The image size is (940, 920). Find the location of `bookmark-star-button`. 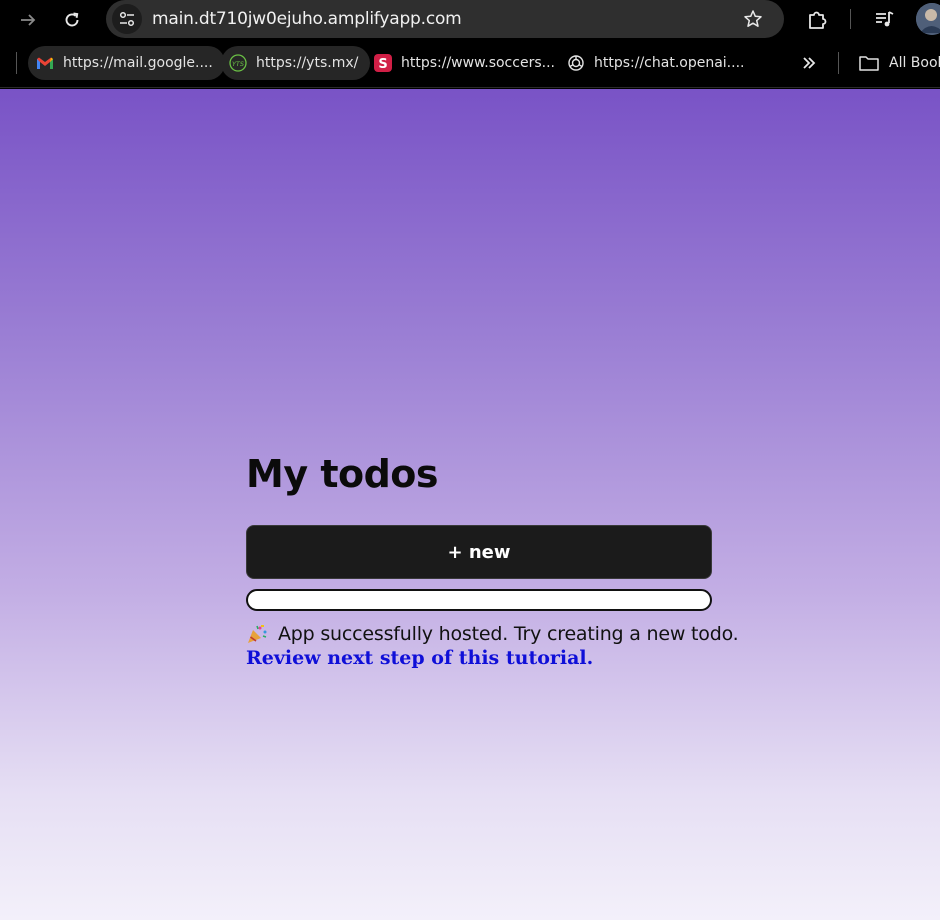

bookmark-star-button is located at coordinates (753, 19).